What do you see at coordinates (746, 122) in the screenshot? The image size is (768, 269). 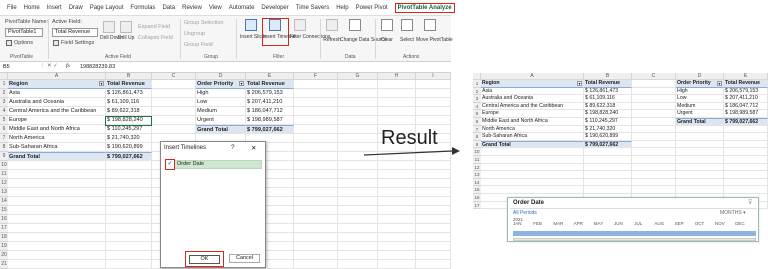 I see `result-priority-total-cell: $ 799,027,662` at bounding box center [746, 122].